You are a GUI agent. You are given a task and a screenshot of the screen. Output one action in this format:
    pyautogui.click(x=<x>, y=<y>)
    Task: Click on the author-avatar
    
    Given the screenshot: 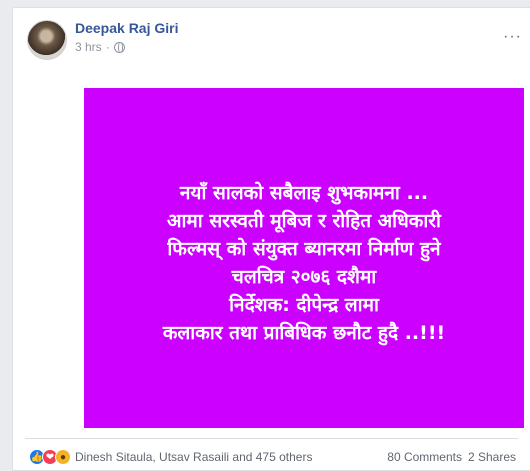 What is the action you would take?
    pyautogui.click(x=47, y=40)
    